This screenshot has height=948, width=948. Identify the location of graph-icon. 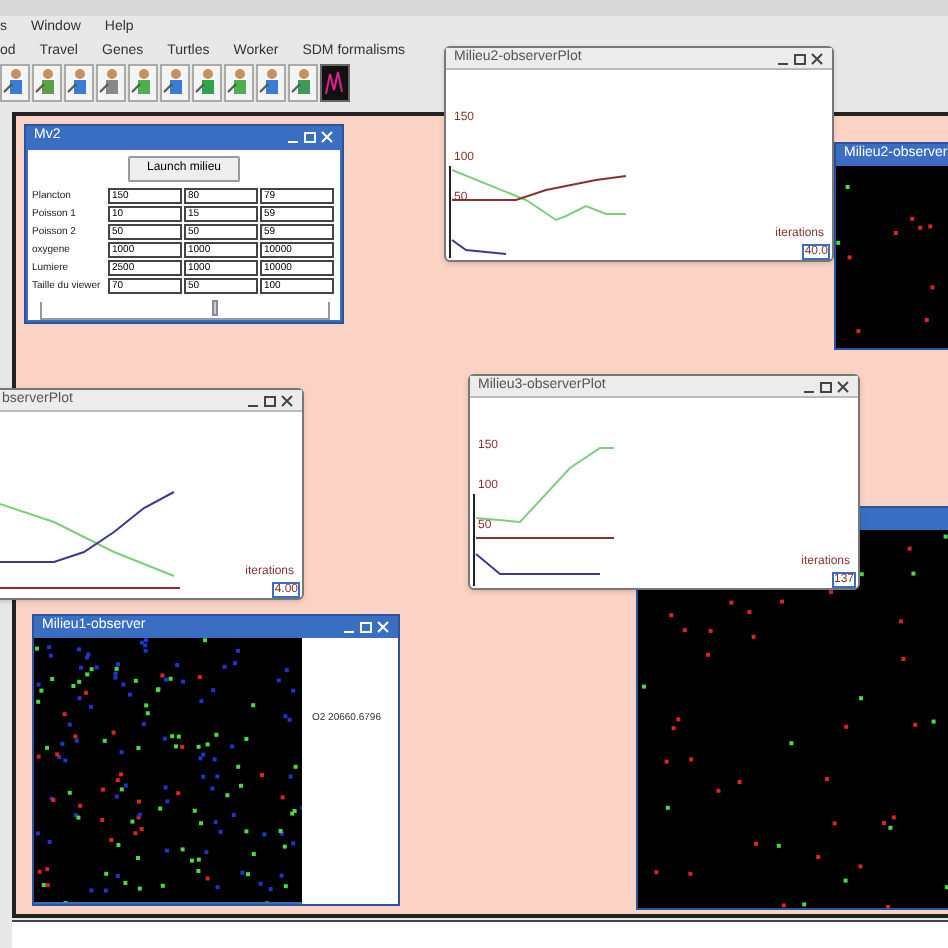
(335, 83).